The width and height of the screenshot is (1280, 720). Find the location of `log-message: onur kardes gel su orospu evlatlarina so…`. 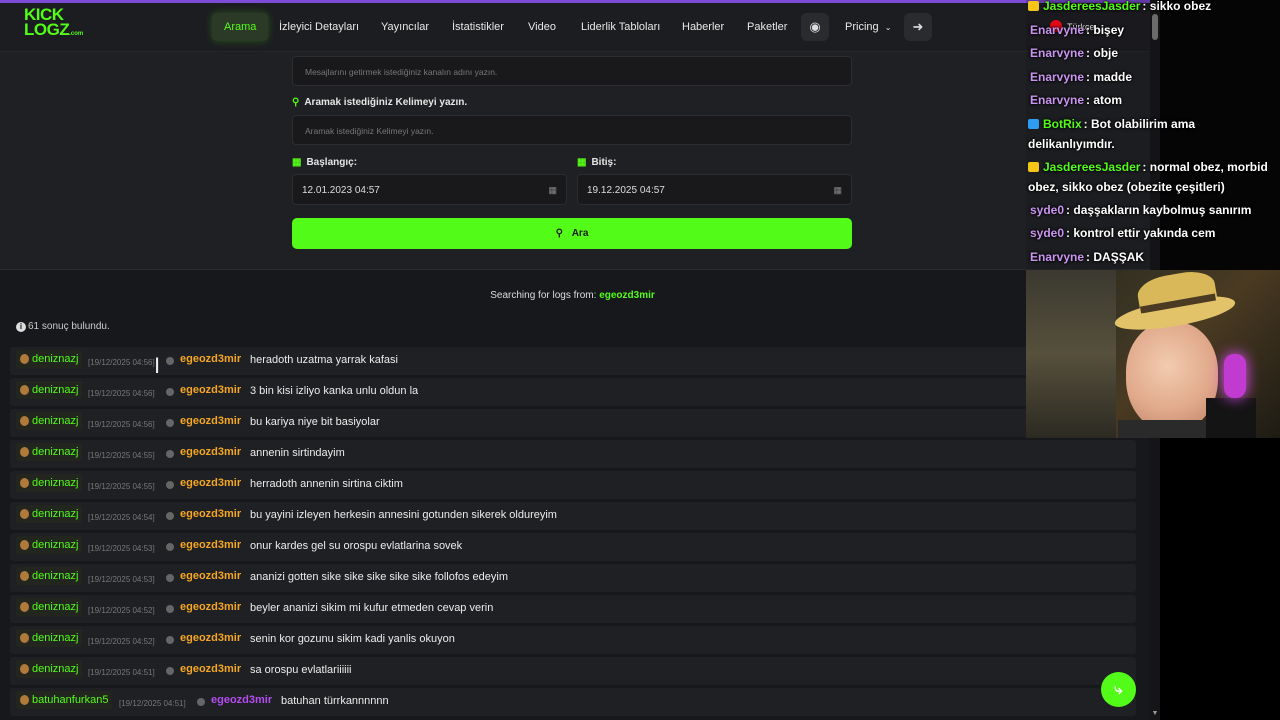

log-message: onur kardes gel su orospu evlatlarina so… is located at coordinates (356, 546).